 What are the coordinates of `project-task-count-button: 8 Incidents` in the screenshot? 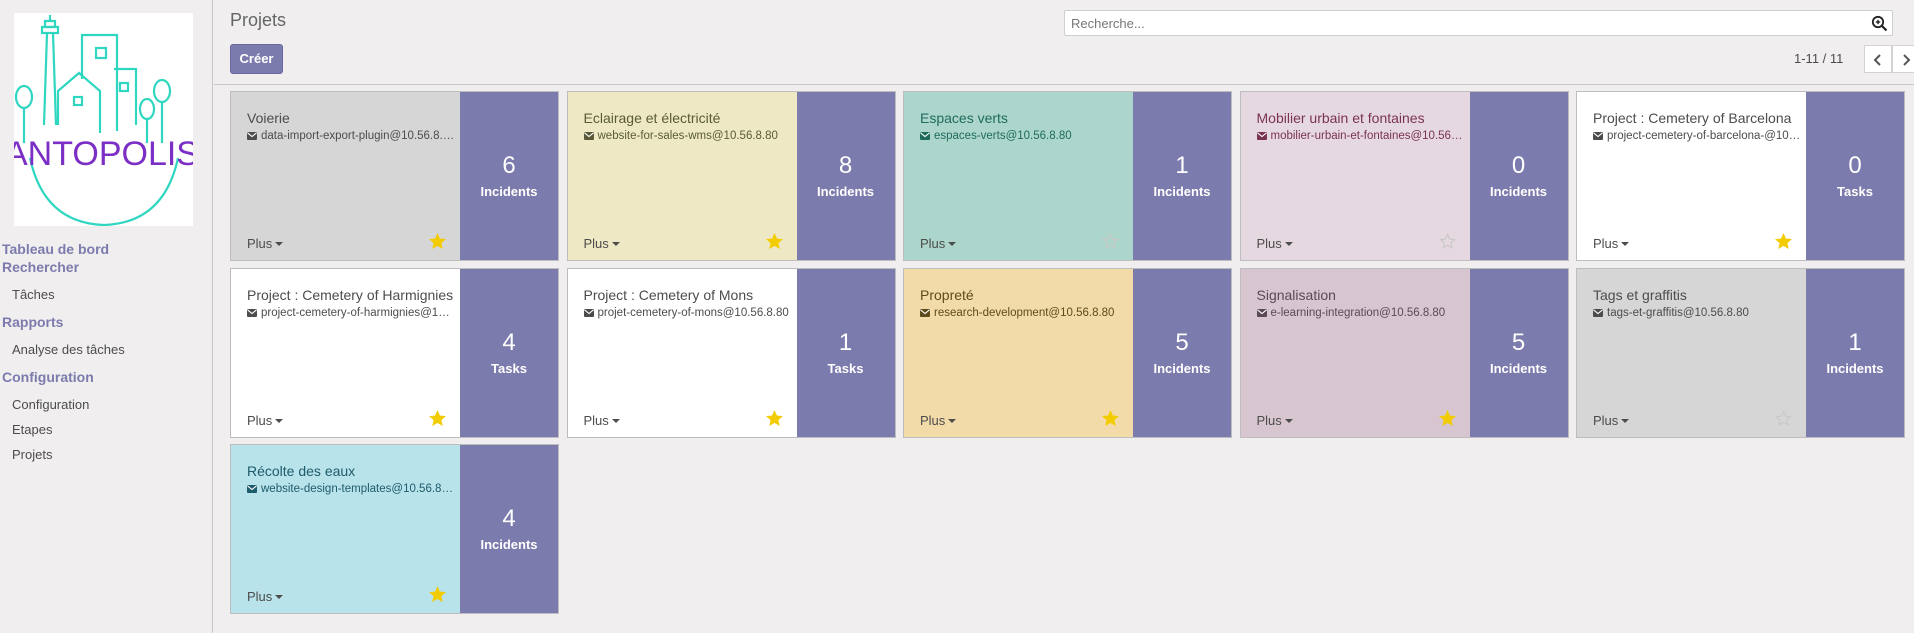 It's located at (845, 176).